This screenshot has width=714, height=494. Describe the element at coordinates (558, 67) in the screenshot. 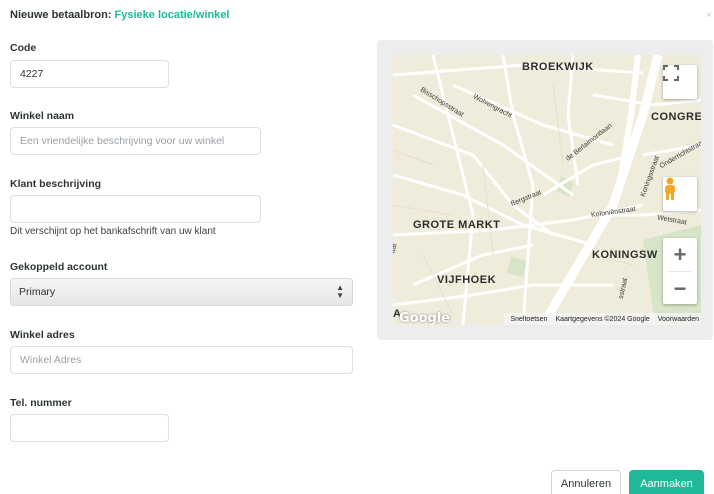

I see `district-label: BROEKWIJK` at that location.